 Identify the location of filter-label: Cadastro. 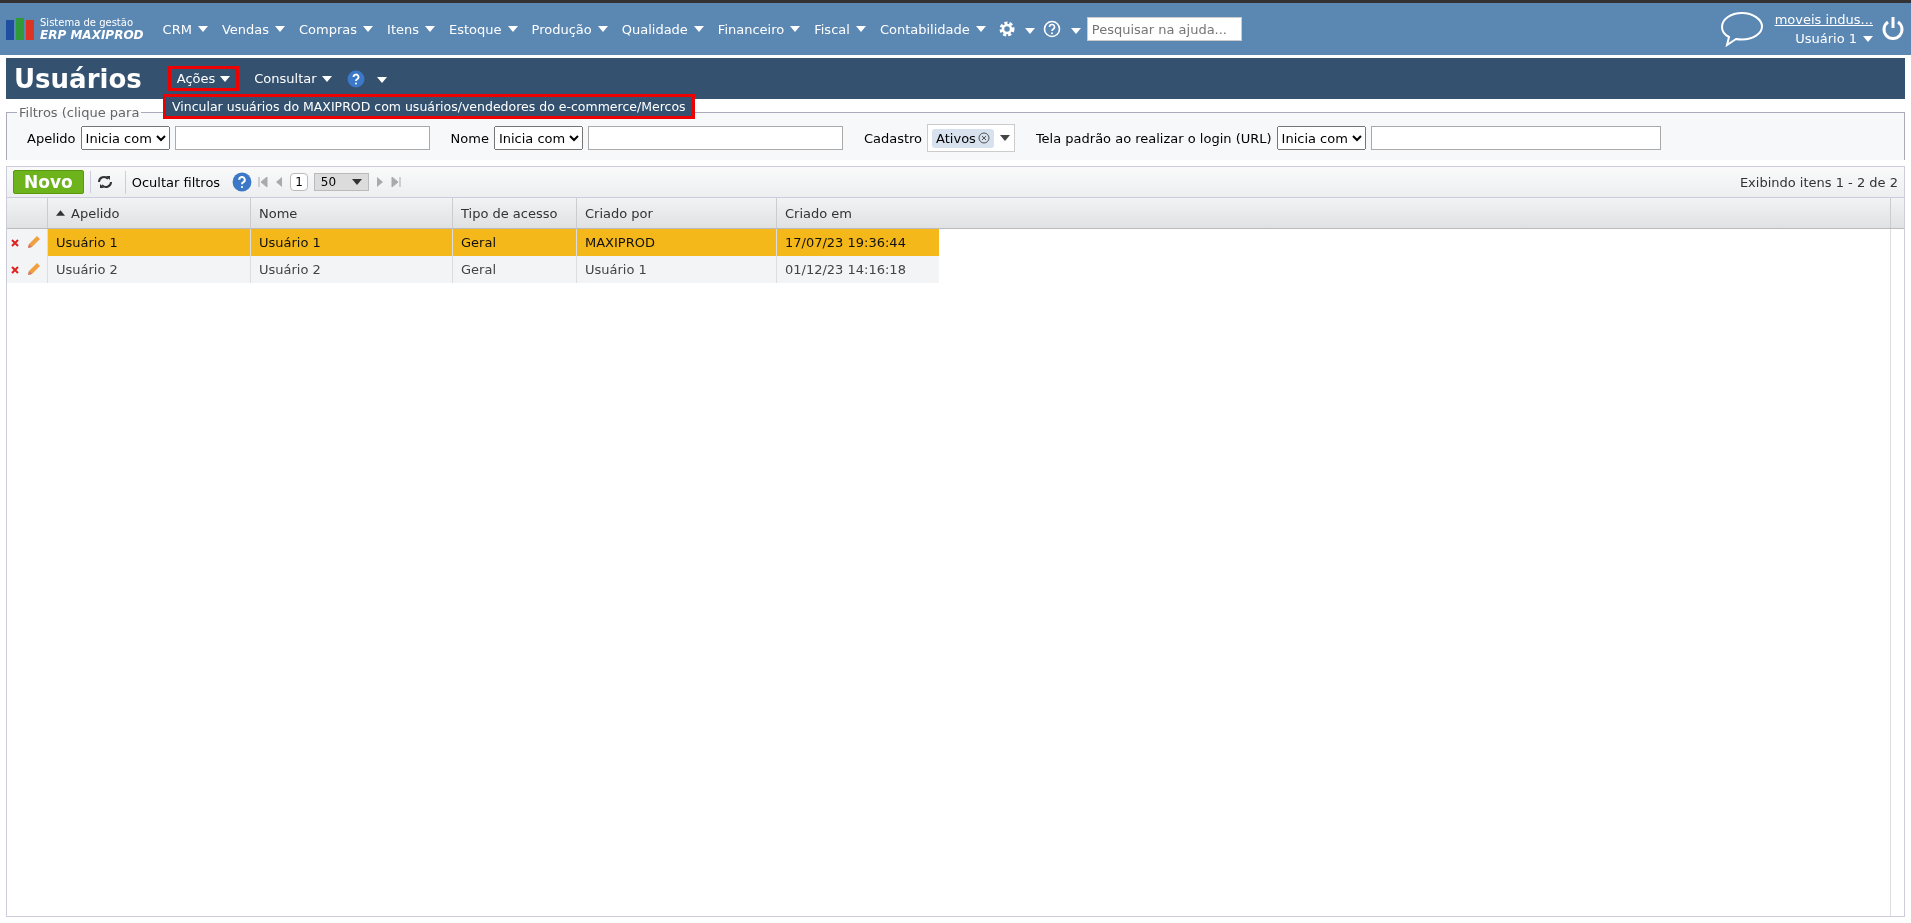
(893, 138).